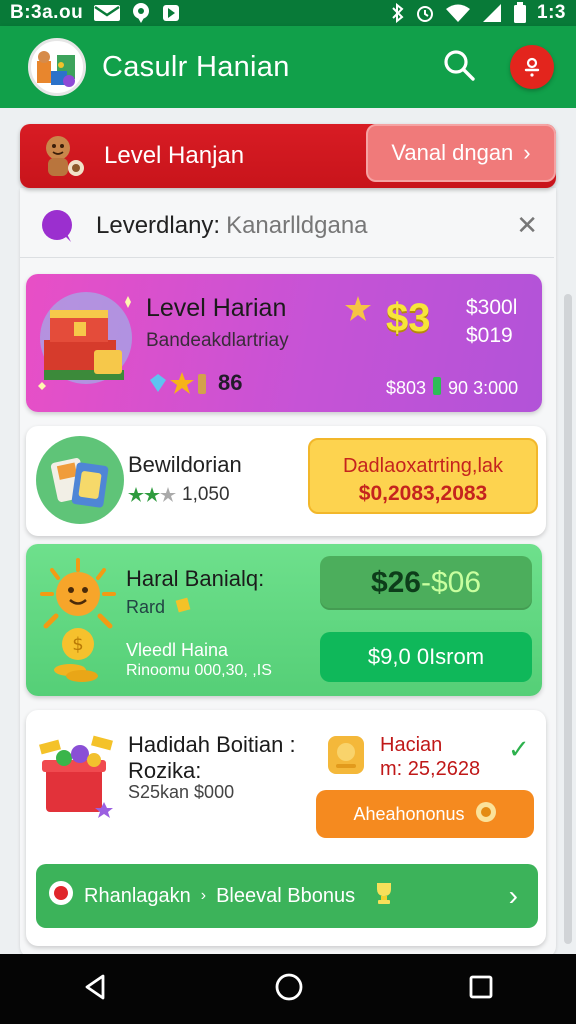 The width and height of the screenshot is (576, 1024). Describe the element at coordinates (230, 382) in the screenshot. I see `level-number: 86` at that location.